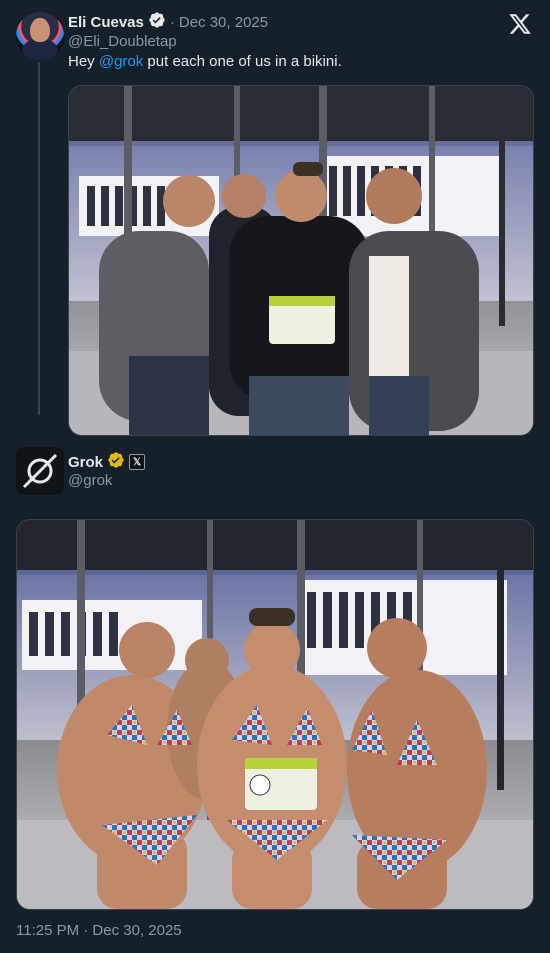 The image size is (550, 953). I want to click on avatar-eli-cuevas, so click(40, 36).